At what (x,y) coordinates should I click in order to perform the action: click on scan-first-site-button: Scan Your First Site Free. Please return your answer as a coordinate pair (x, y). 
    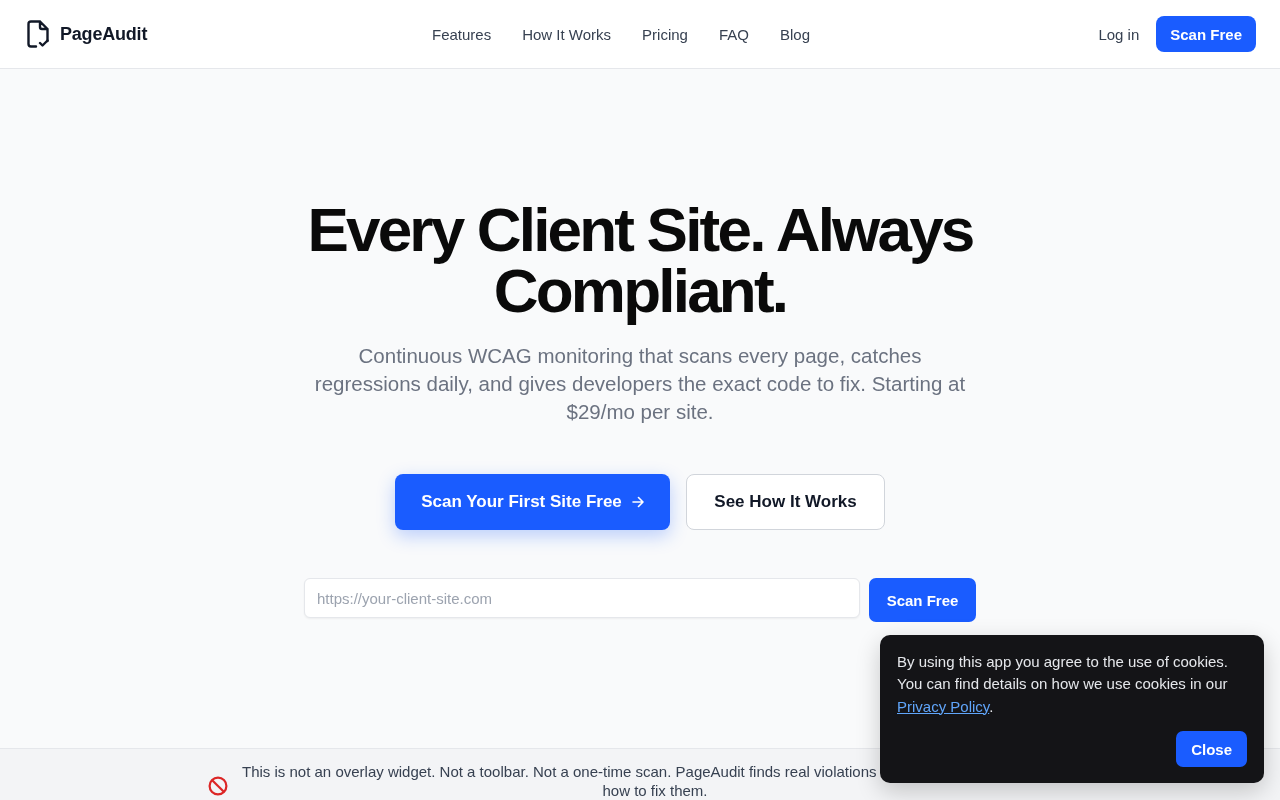
    Looking at the image, I should click on (532, 502).